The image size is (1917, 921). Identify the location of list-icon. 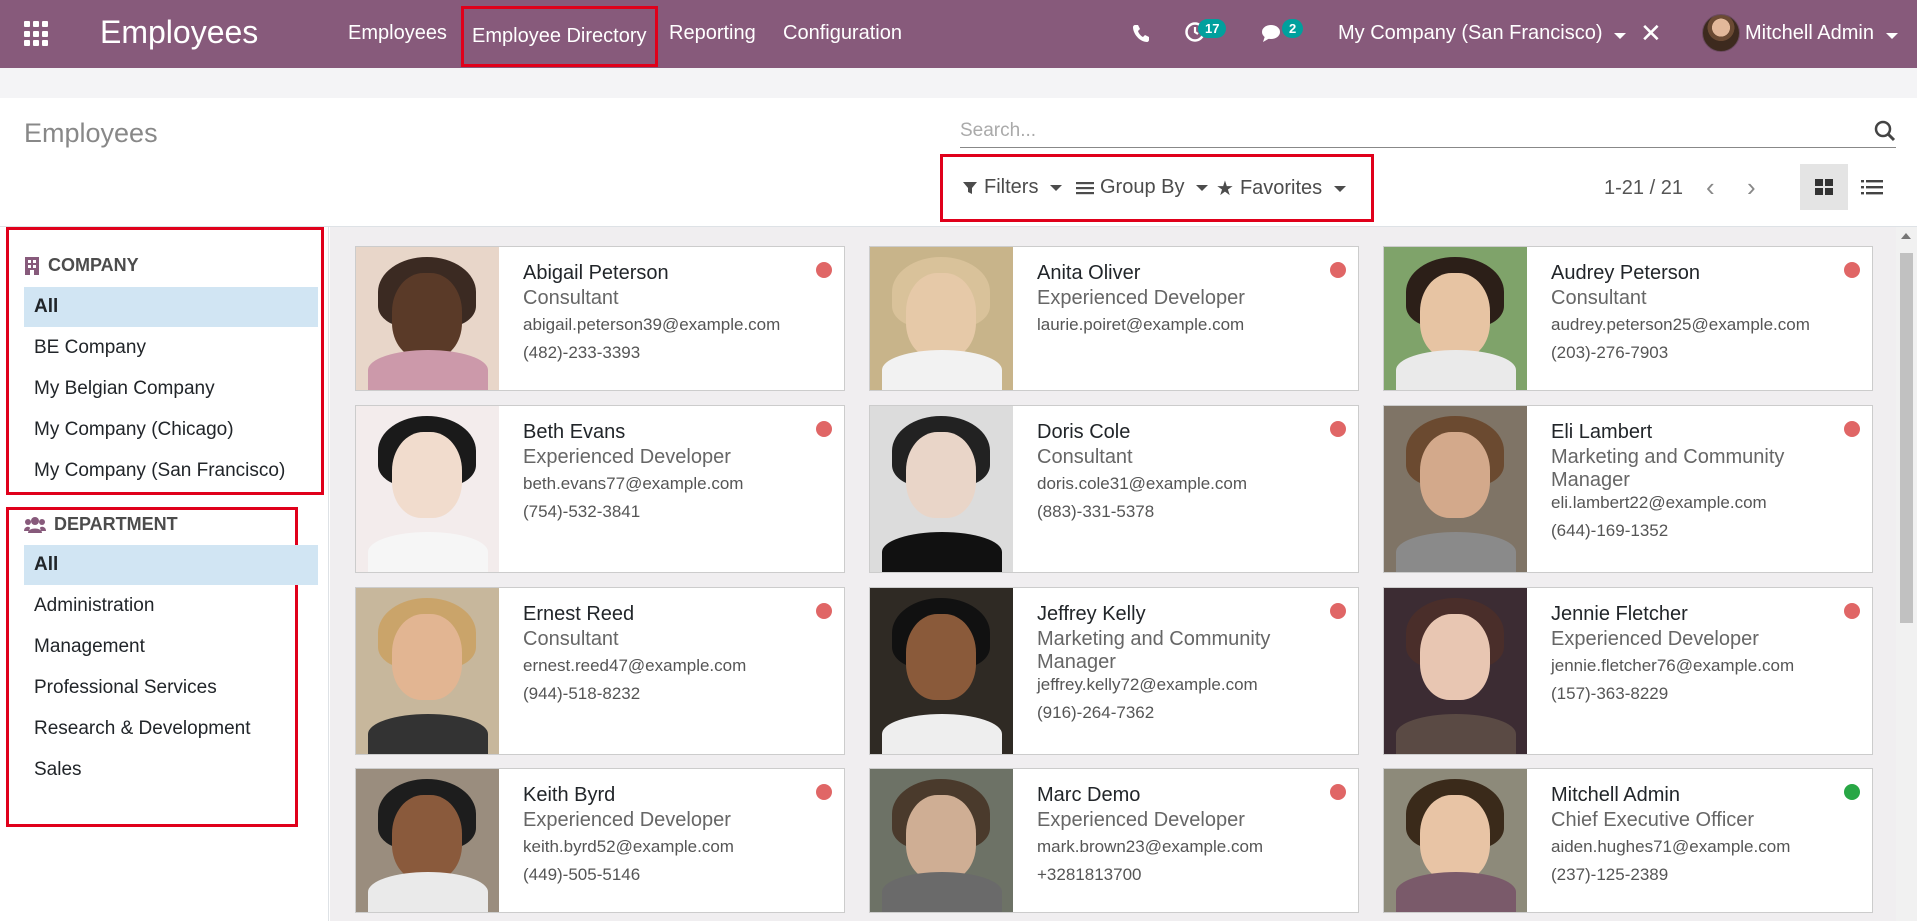
(1872, 187).